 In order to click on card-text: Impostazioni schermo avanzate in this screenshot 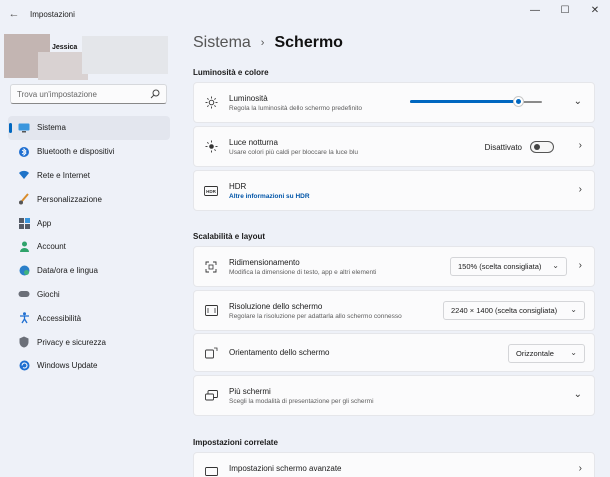, I will do `click(285, 468)`.